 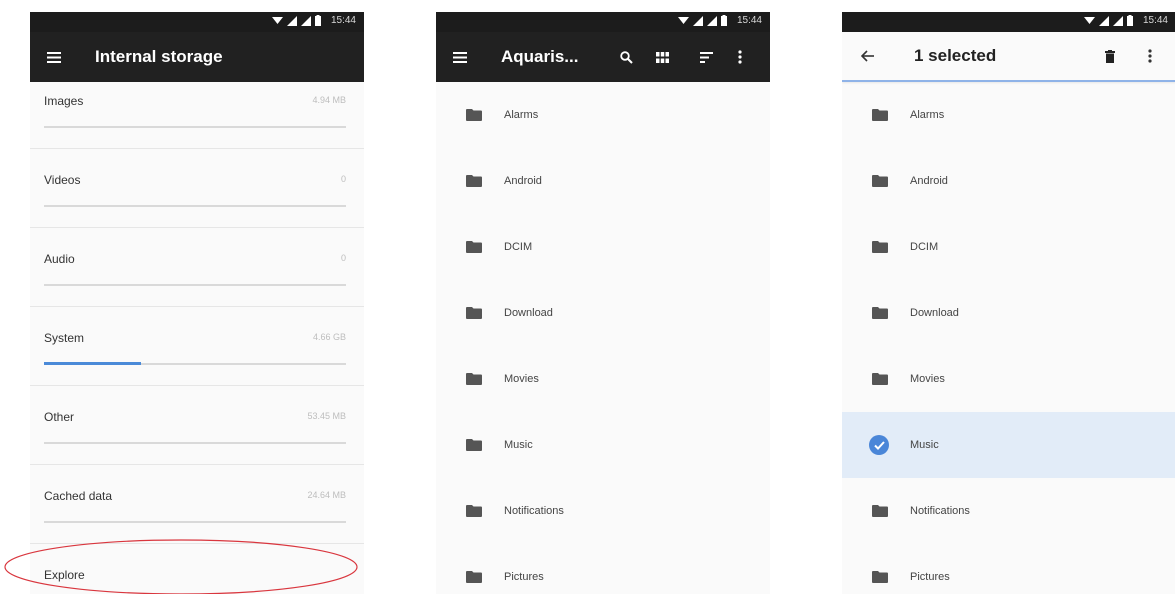 What do you see at coordinates (159, 56) in the screenshot?
I see `page-title: Internal storage` at bounding box center [159, 56].